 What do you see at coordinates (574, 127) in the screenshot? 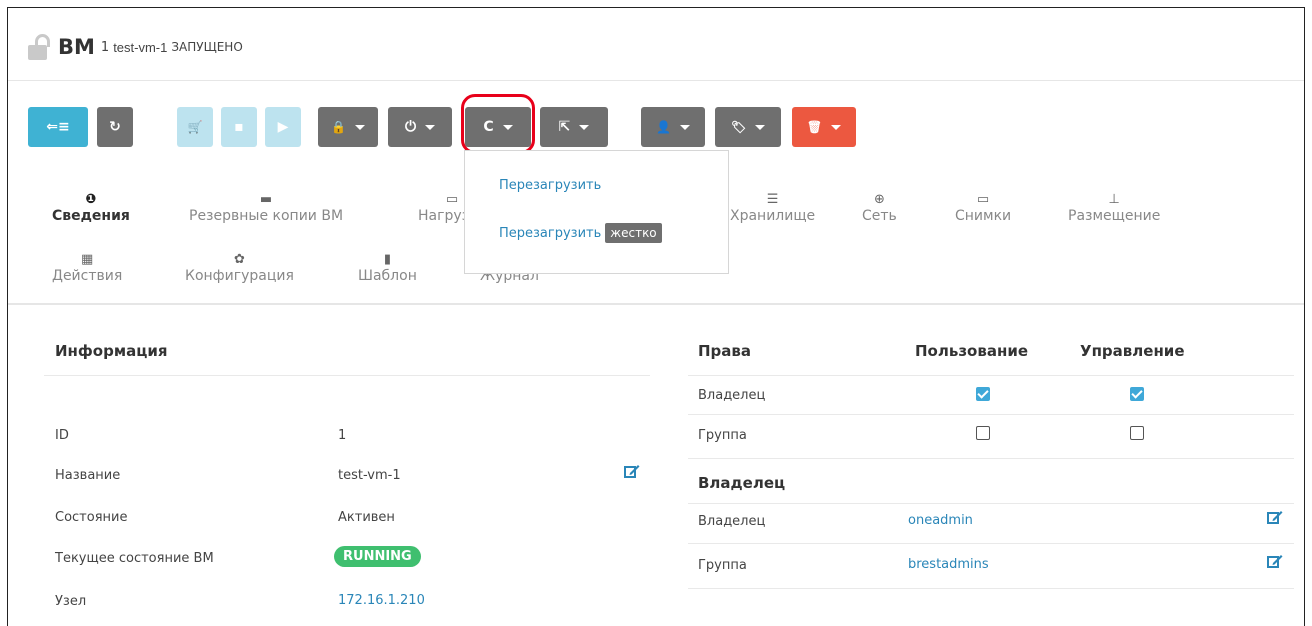
I see `migrate-dropdown: ⇱` at bounding box center [574, 127].